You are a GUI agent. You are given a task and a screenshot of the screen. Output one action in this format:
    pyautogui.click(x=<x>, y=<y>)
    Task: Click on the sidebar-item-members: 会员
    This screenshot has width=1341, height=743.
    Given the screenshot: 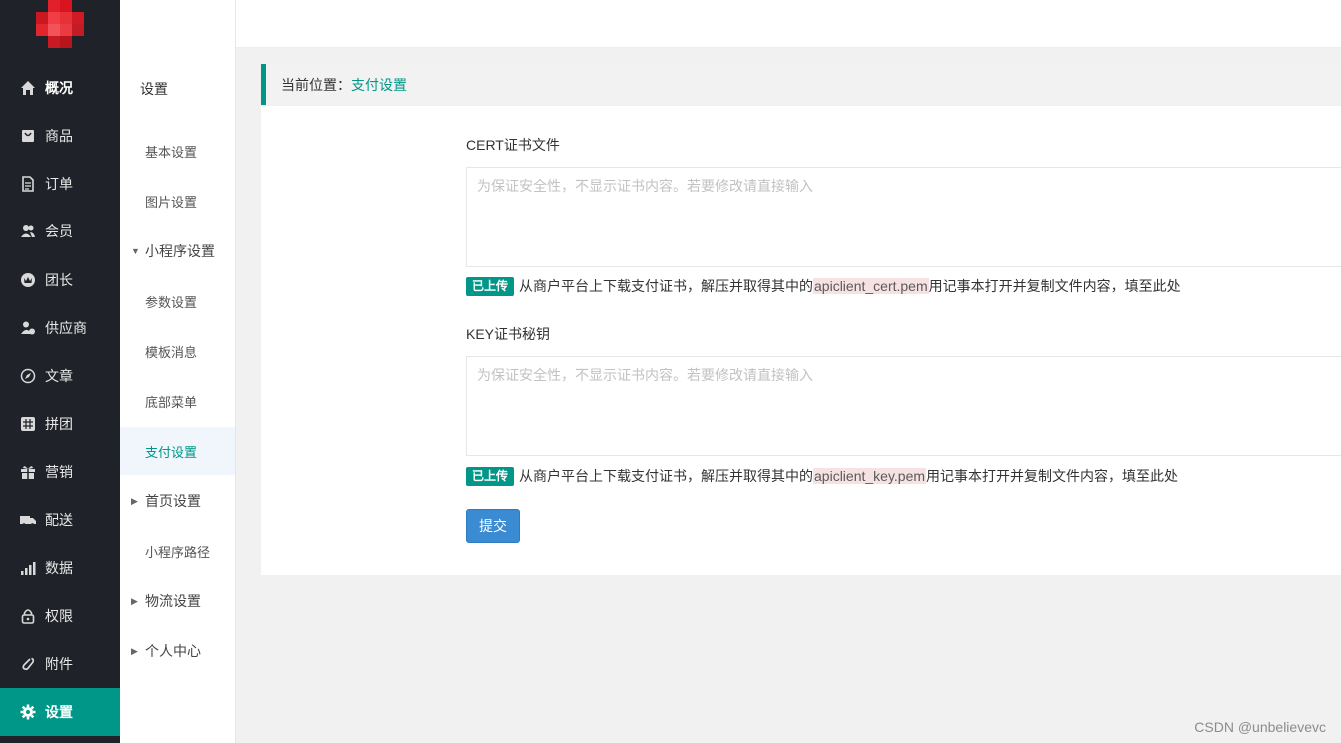 What is the action you would take?
    pyautogui.click(x=60, y=231)
    